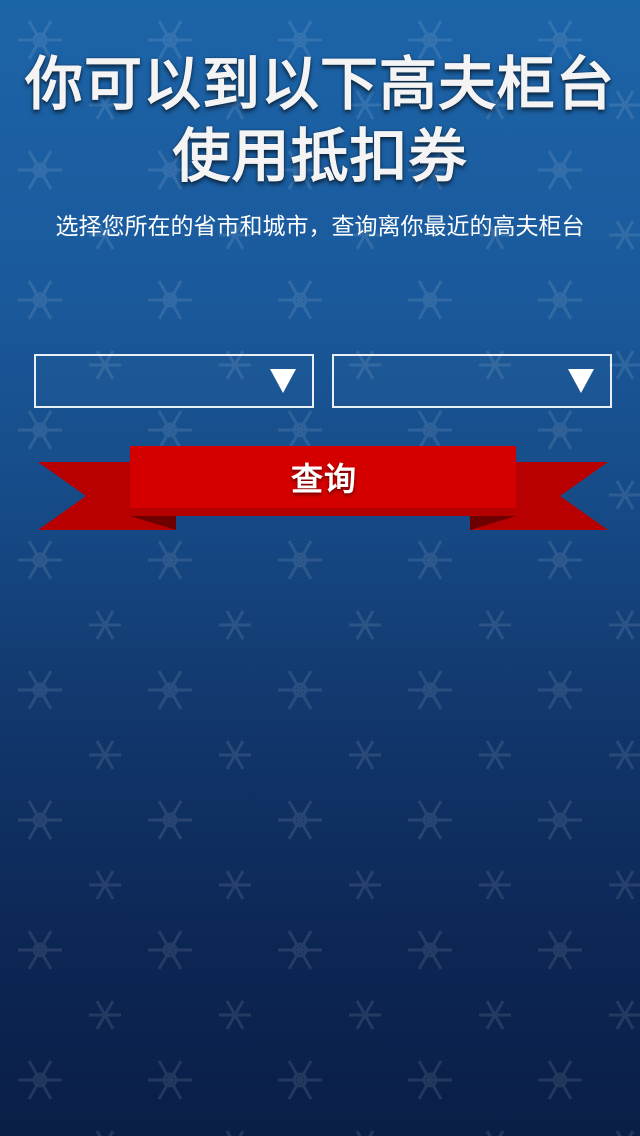 This screenshot has height=1136, width=640. What do you see at coordinates (320, 156) in the screenshot?
I see `page-title-line-2: 使用抵扣券` at bounding box center [320, 156].